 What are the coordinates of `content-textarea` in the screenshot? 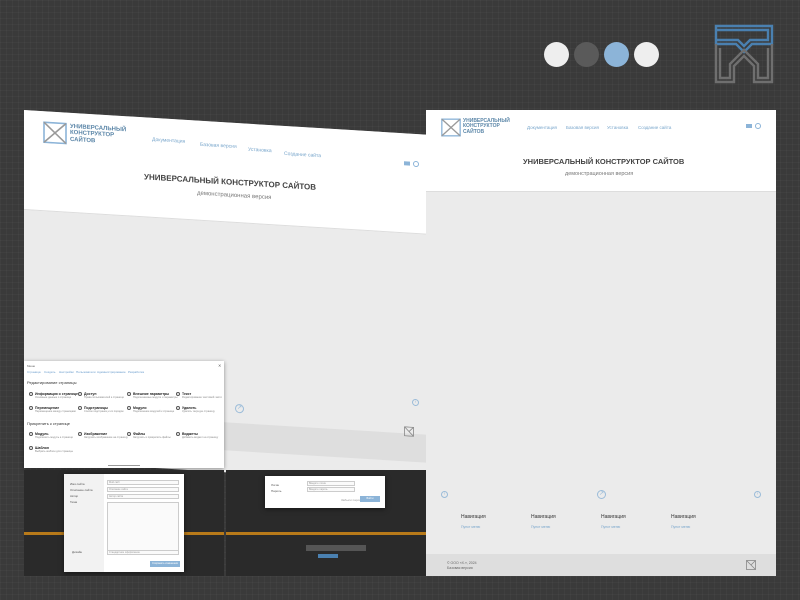 It's located at (143, 528).